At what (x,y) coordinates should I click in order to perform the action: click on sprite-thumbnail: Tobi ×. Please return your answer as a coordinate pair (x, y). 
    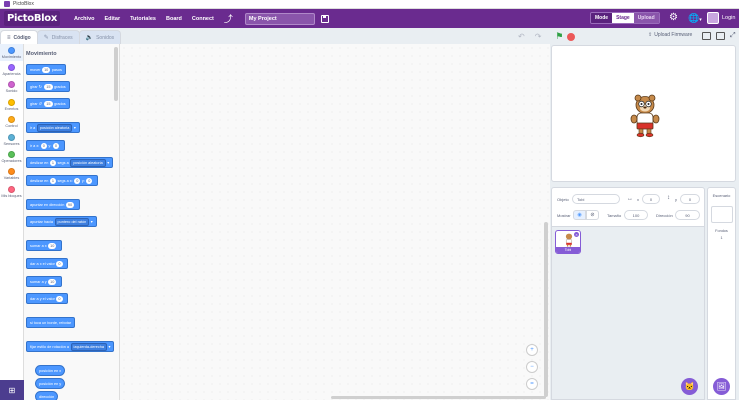
    Looking at the image, I should click on (568, 242).